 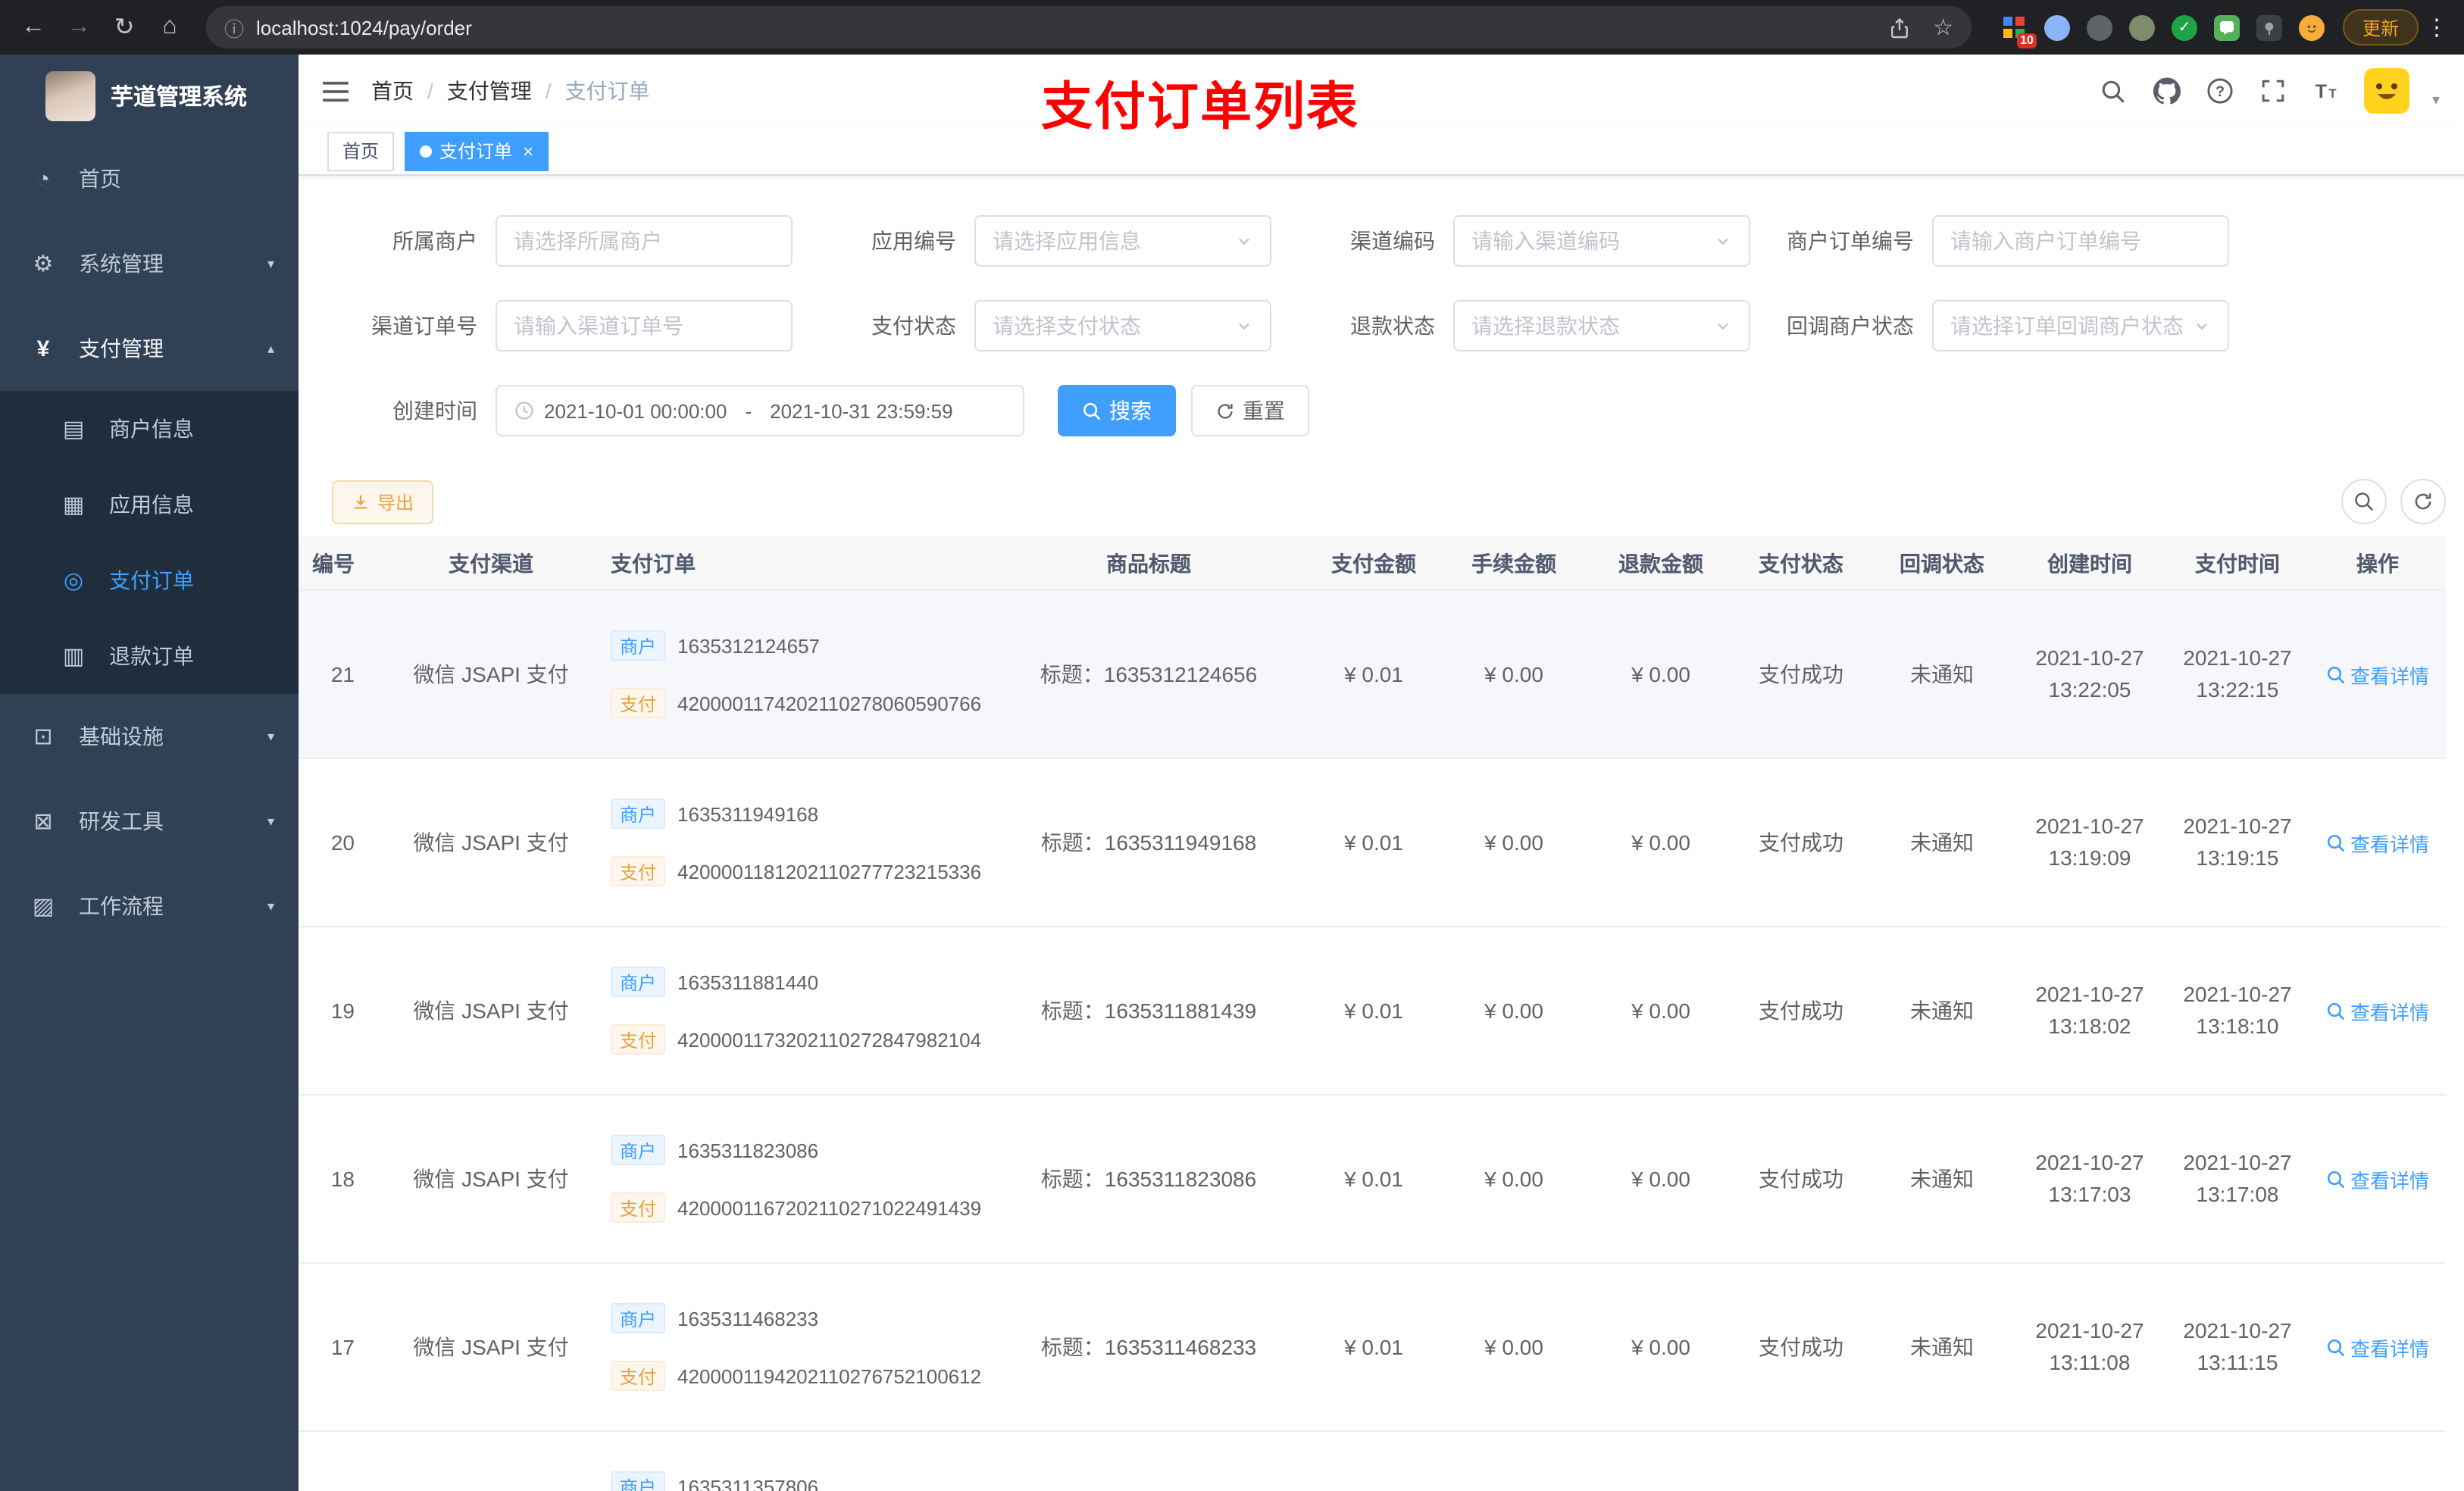 I want to click on sidebar-item-merchant-info: ▤ 商户信息, so click(x=149, y=429).